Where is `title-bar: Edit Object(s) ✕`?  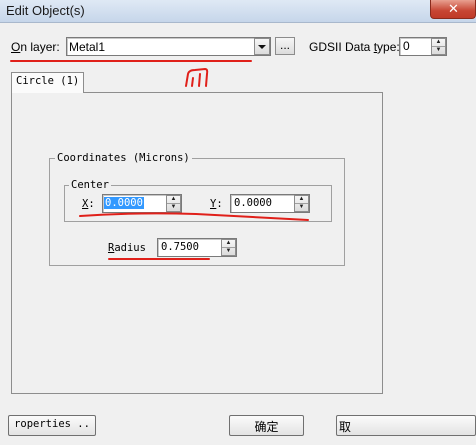
title-bar: Edit Object(s) ✕ is located at coordinates (238, 11).